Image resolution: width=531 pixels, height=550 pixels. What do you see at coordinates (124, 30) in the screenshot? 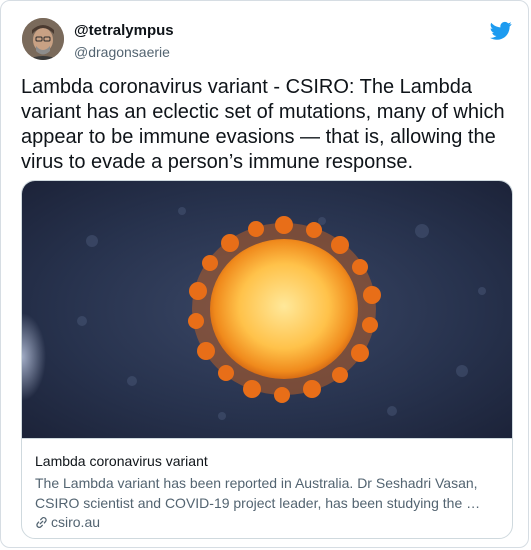
I see `user-display-handle: @tetralympus` at bounding box center [124, 30].